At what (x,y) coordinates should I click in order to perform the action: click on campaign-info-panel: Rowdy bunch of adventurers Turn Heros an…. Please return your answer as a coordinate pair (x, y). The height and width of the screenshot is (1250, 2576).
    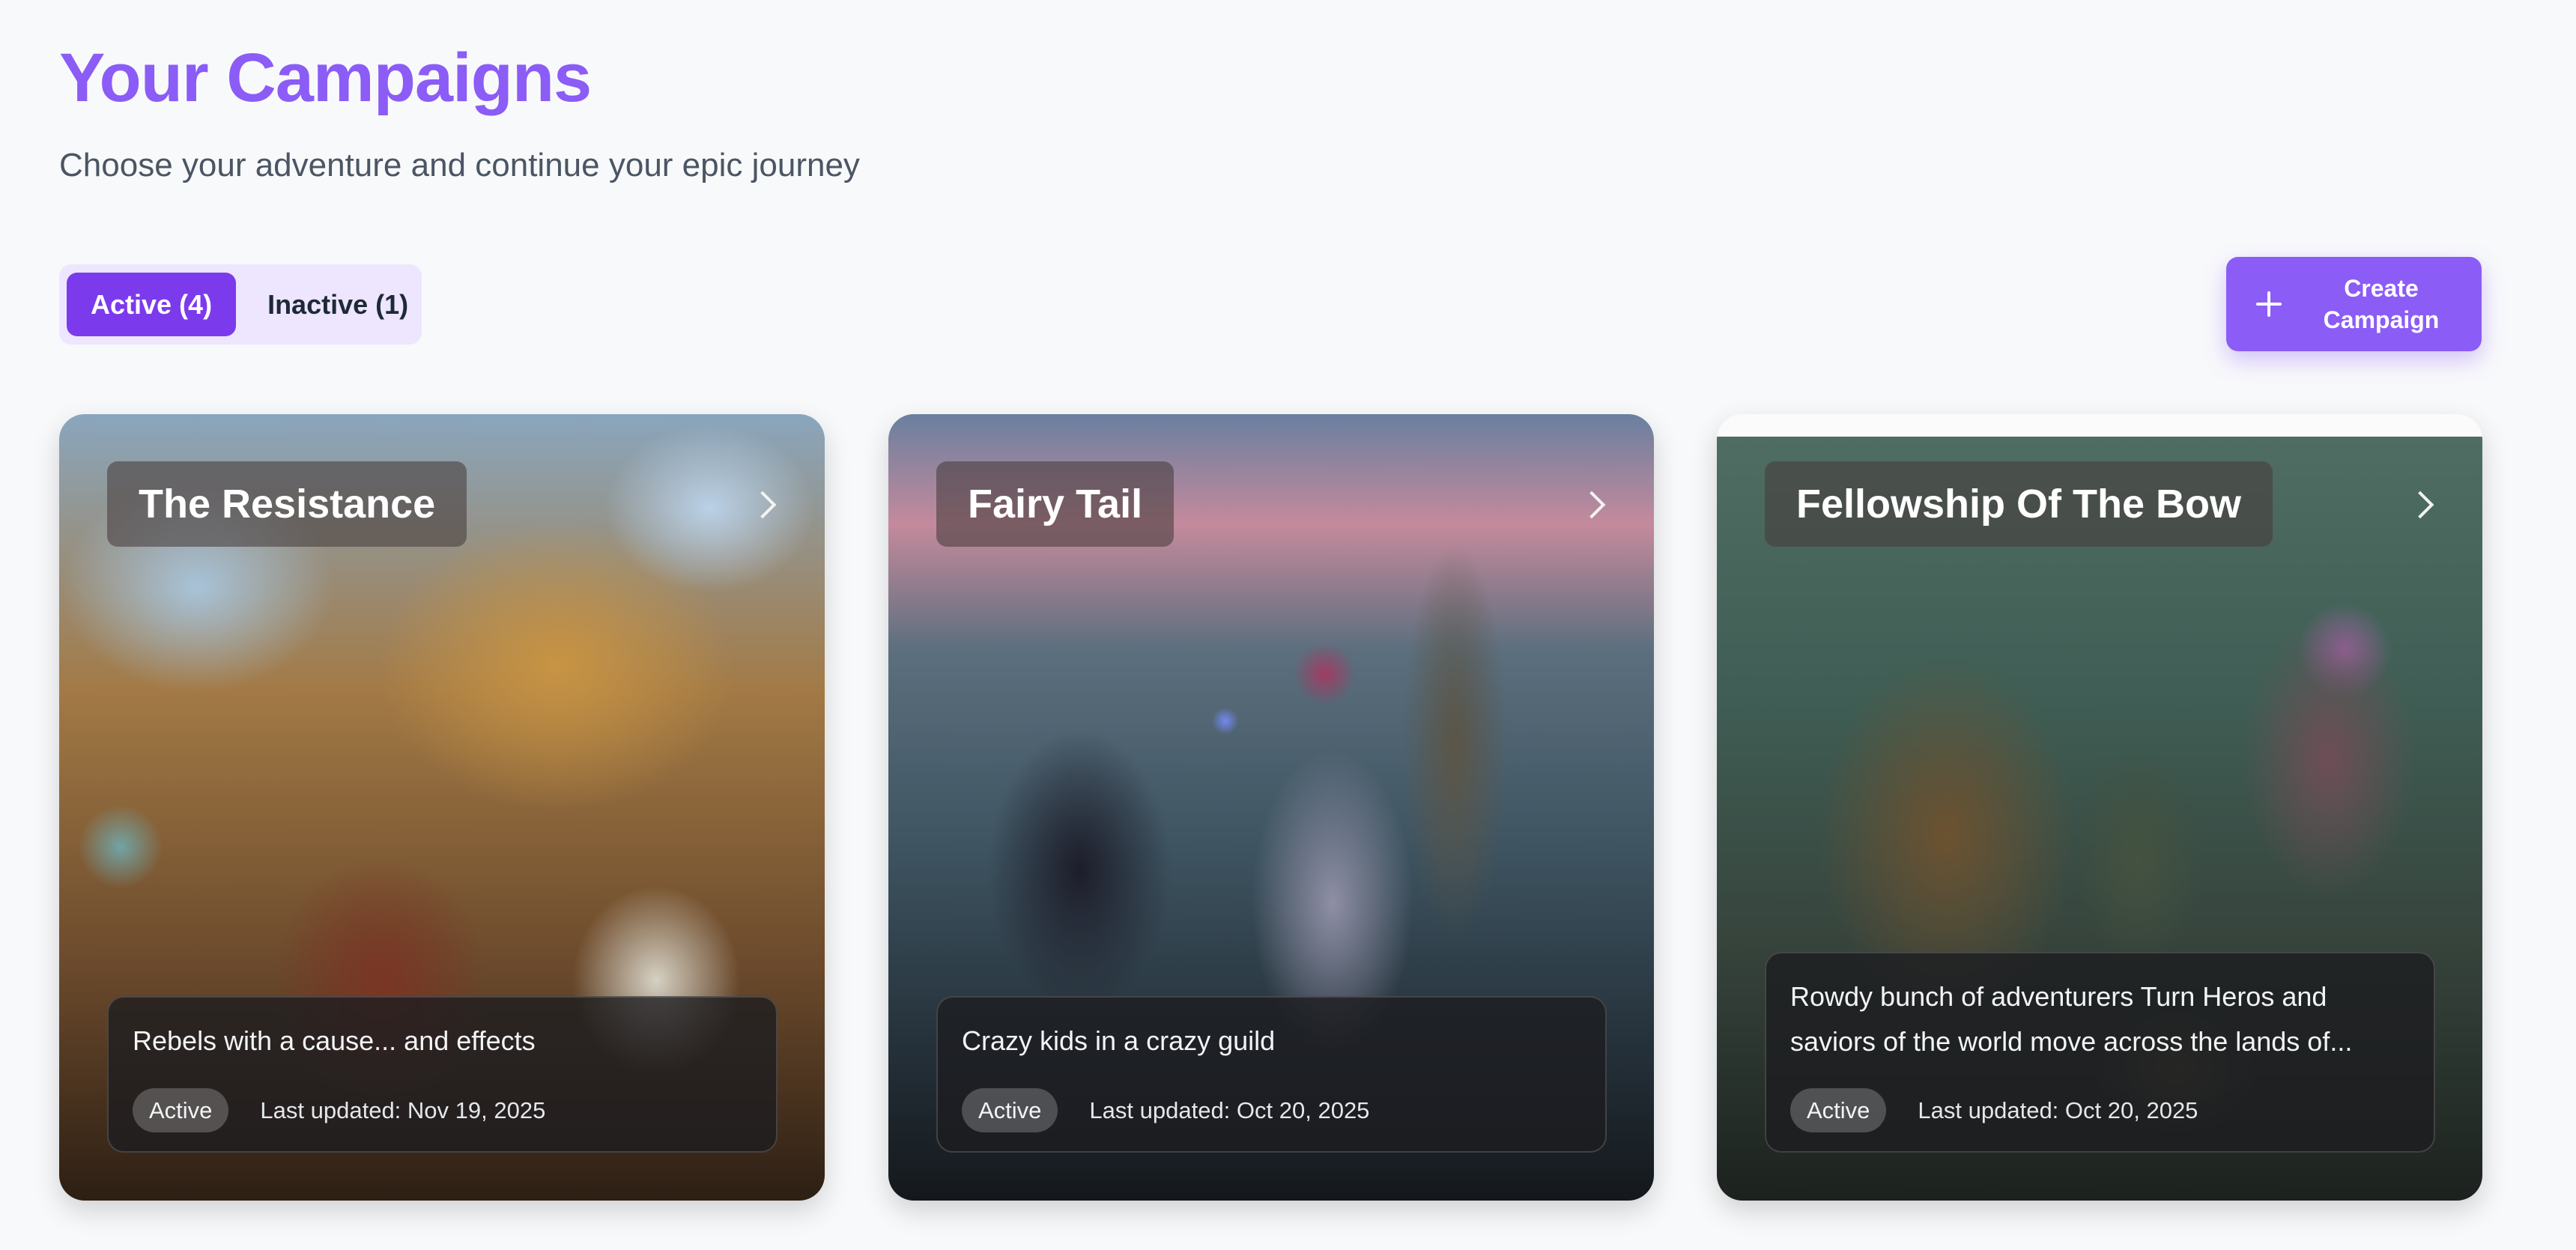
    Looking at the image, I should click on (2100, 1052).